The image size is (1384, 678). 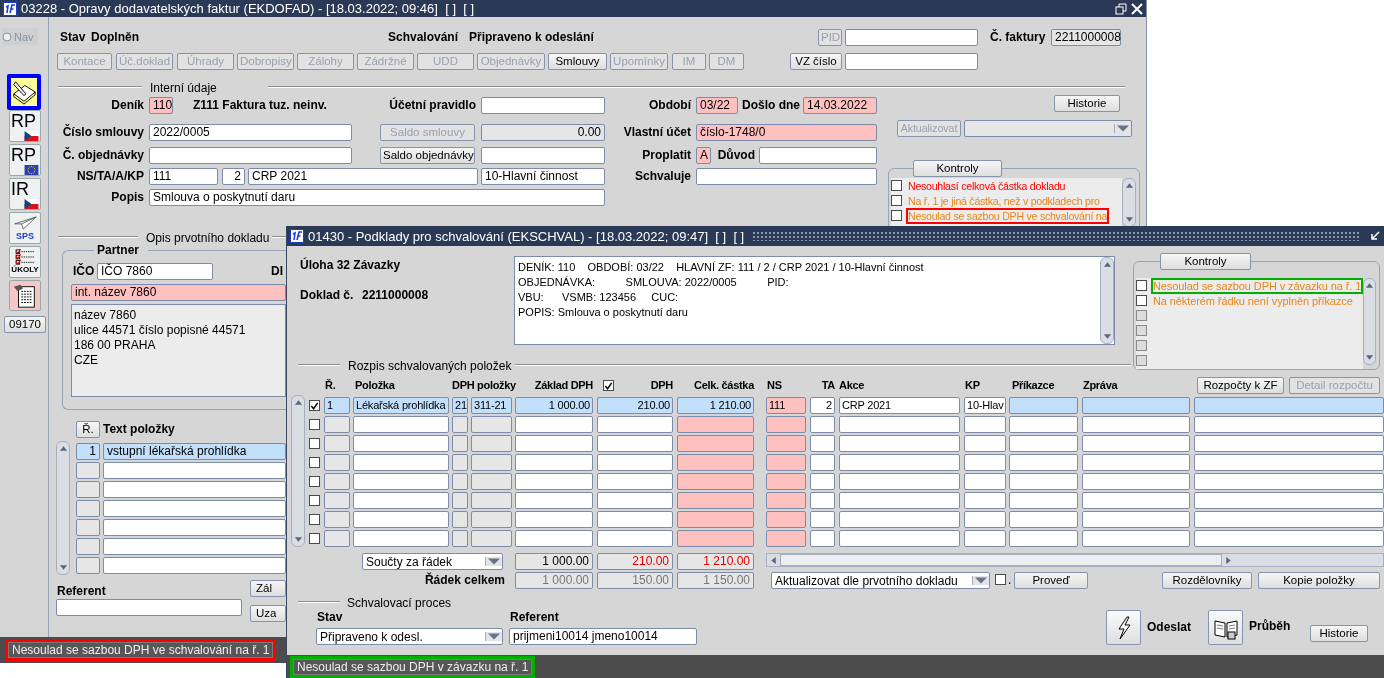 What do you see at coordinates (363, 176) in the screenshot?
I see `input-field: CRP 2021` at bounding box center [363, 176].